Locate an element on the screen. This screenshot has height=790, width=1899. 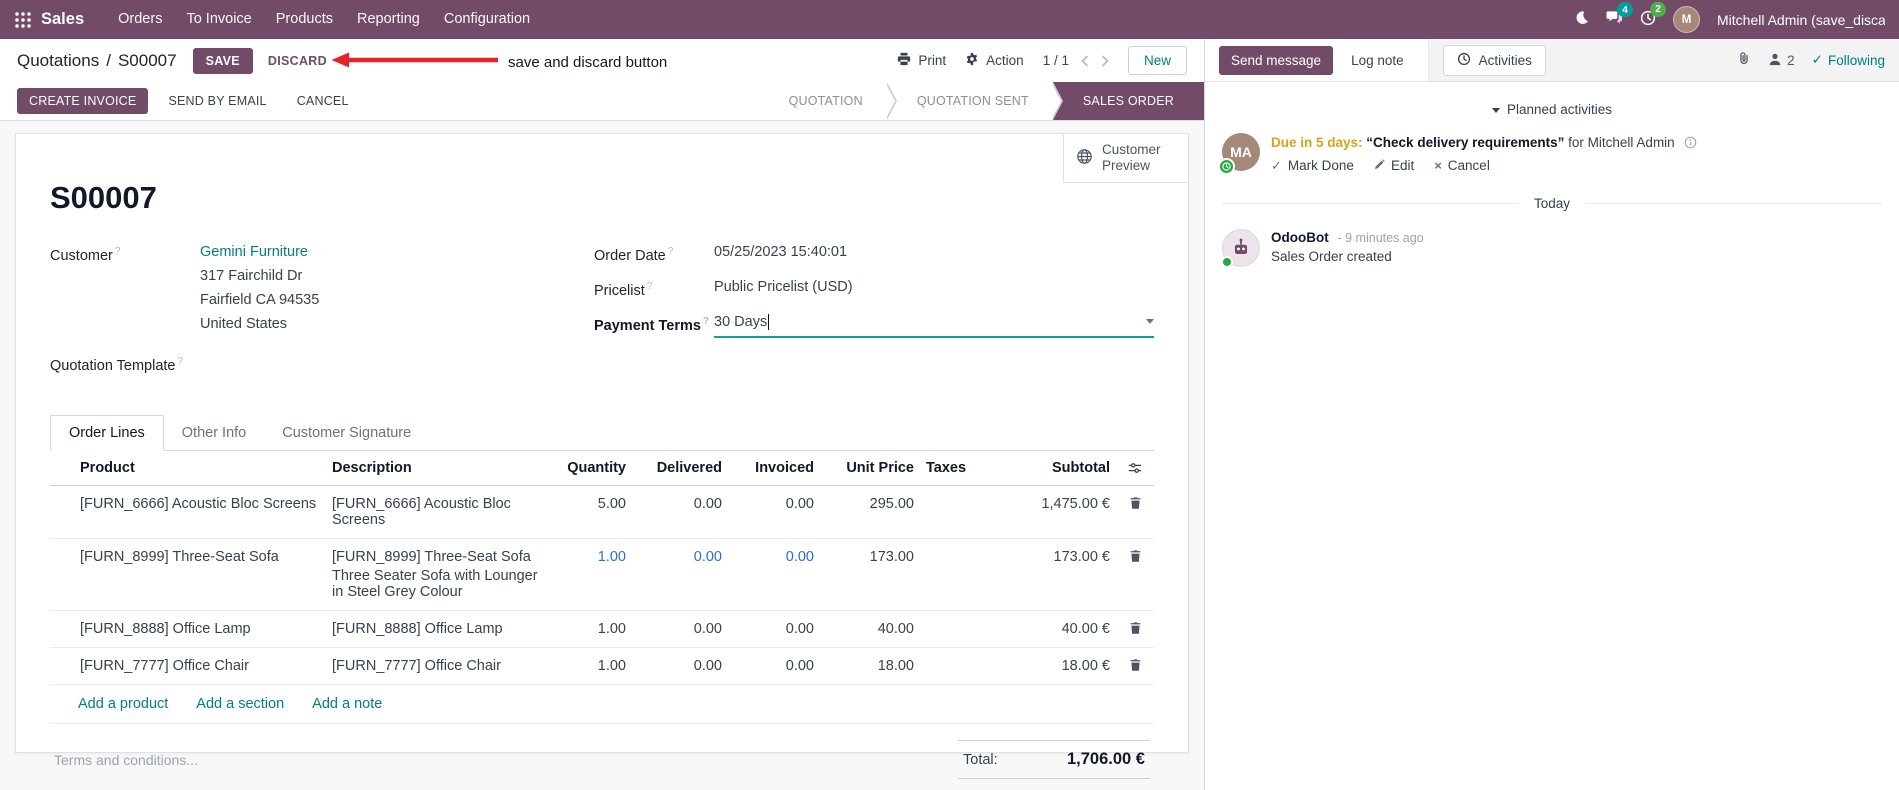
add-a-product-link: Add a product is located at coordinates (123, 704).